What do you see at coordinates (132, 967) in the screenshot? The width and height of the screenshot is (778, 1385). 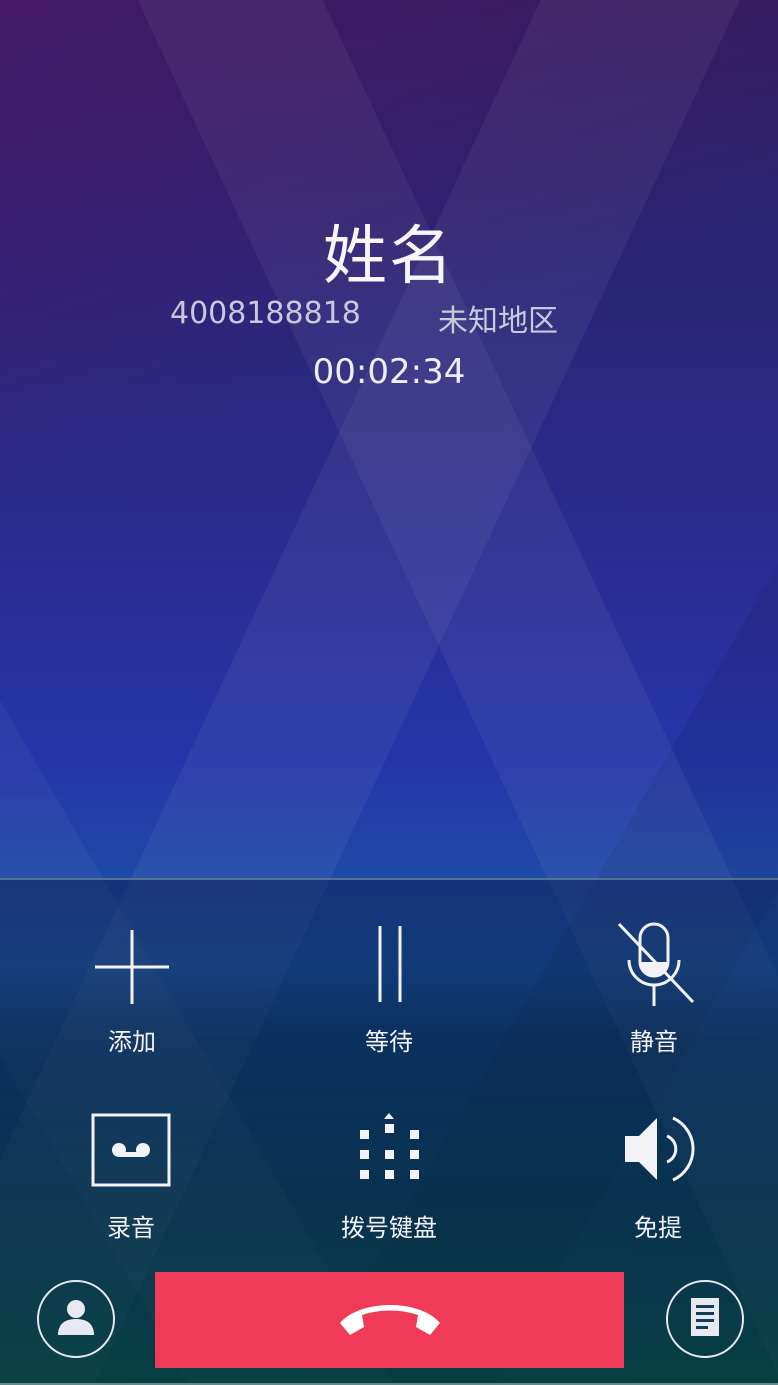 I see `plus-icon` at bounding box center [132, 967].